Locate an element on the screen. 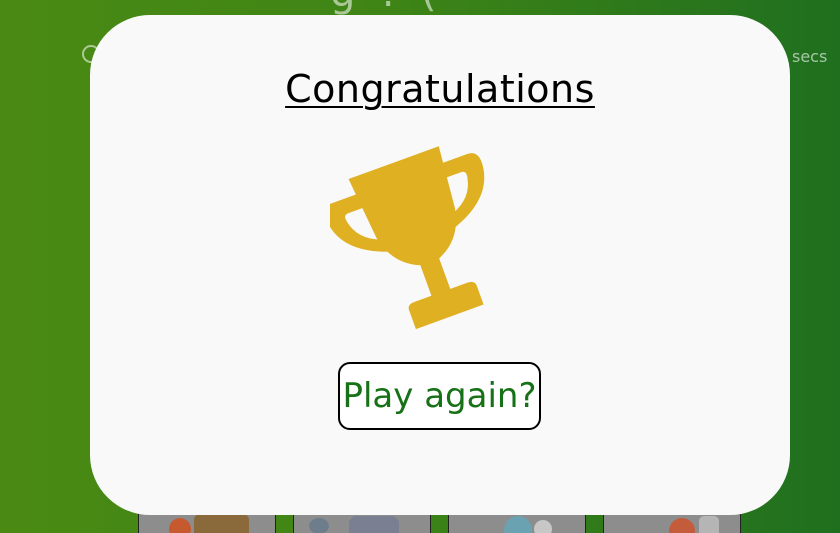 The image size is (840, 533). play-again-button: Play again? is located at coordinates (439, 396).